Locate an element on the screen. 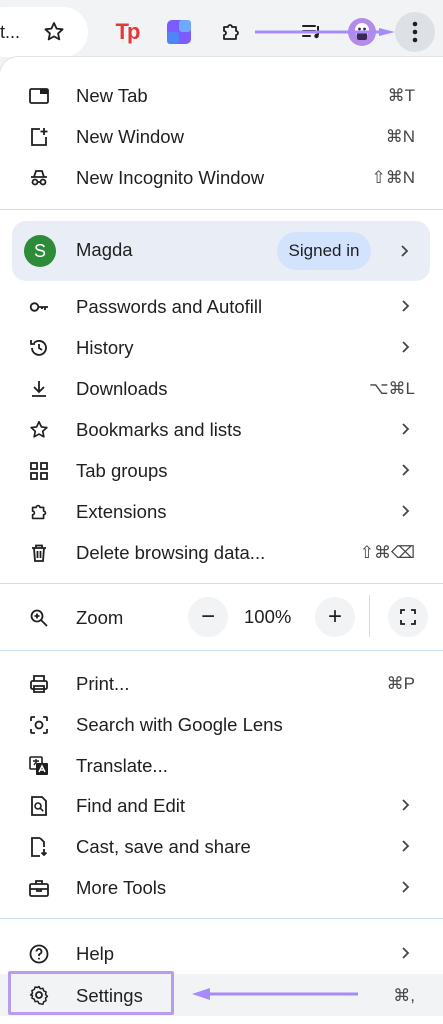  menu-item-bookmarks-lists: Bookmarks and lists is located at coordinates (221, 429).